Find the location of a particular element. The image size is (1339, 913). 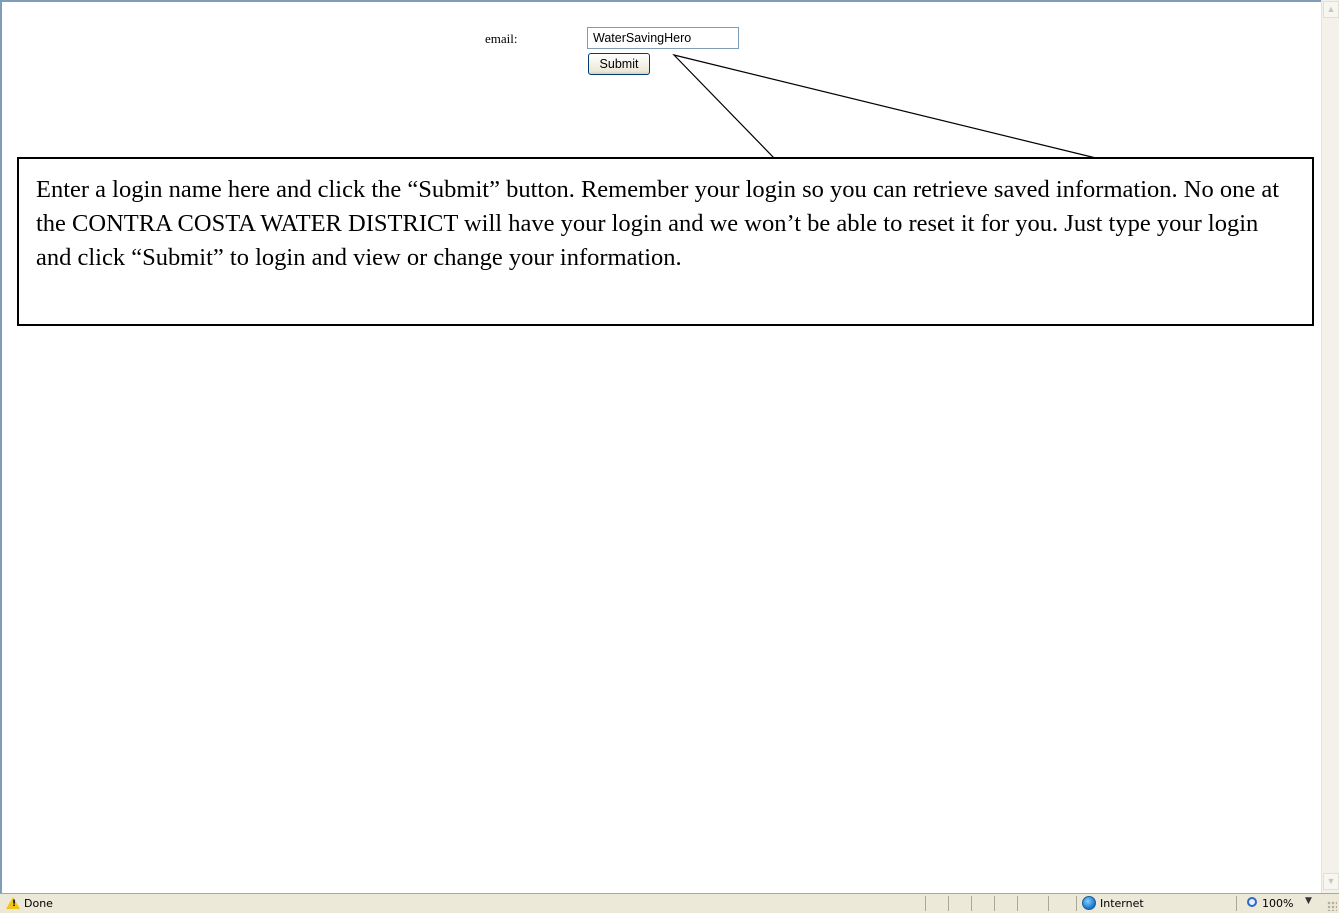

zoom-icon is located at coordinates (1252, 902).